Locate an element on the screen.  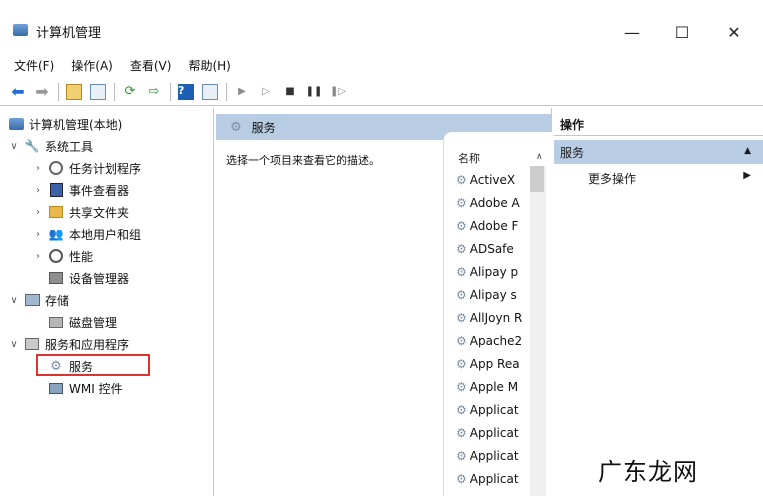
service-name: ActiveX is located at coordinates (492, 180).